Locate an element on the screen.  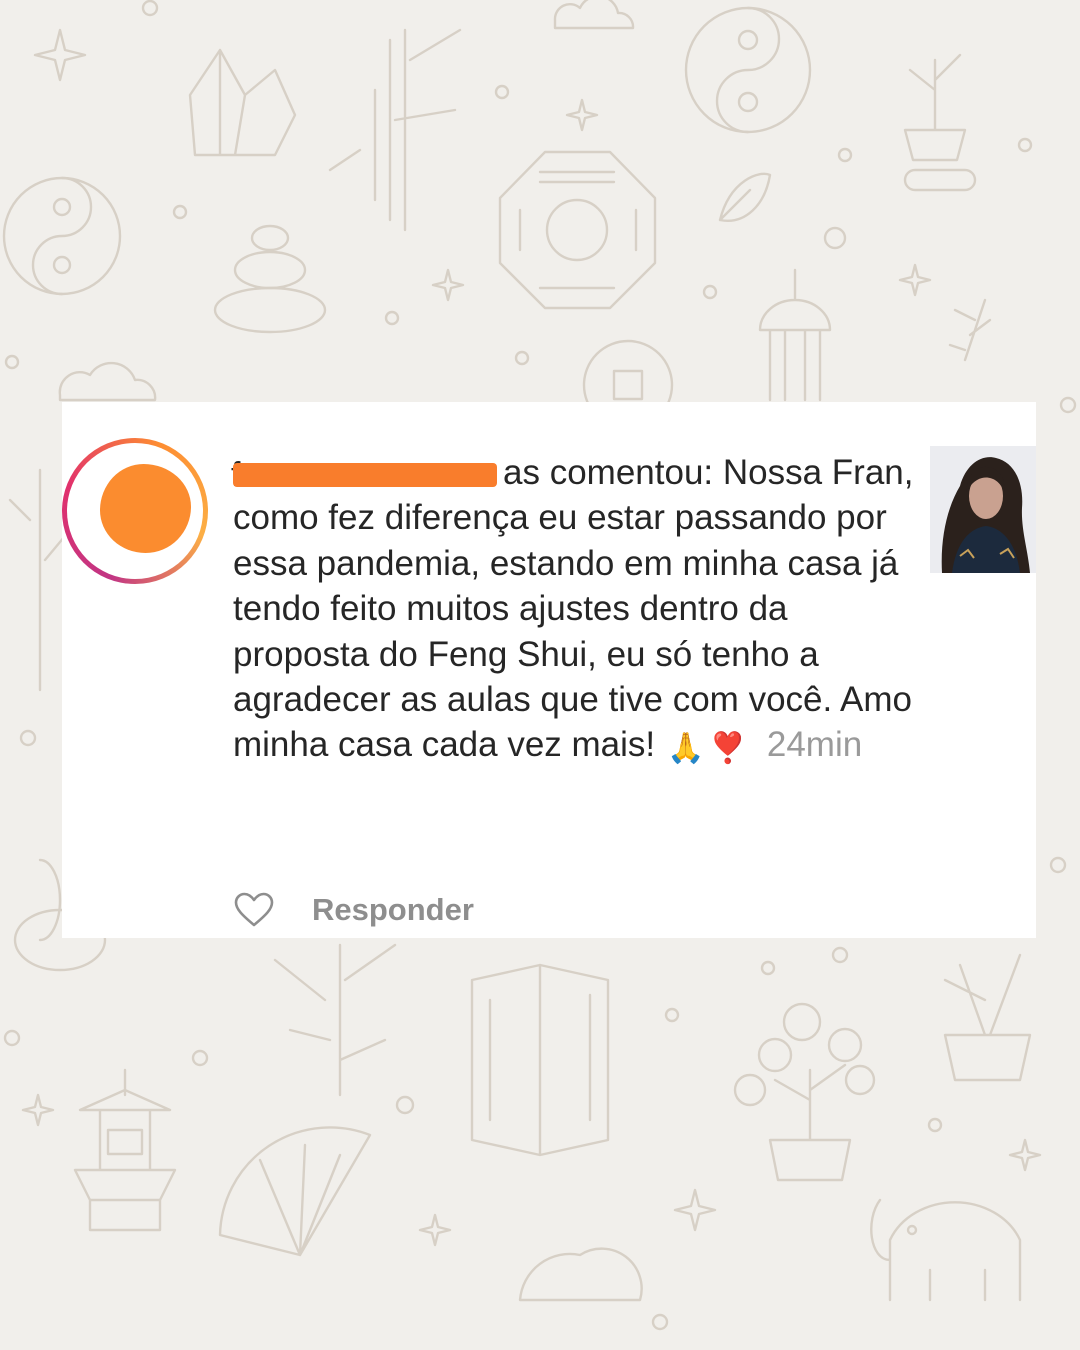
comment-timestamp: 24min is located at coordinates (814, 745).